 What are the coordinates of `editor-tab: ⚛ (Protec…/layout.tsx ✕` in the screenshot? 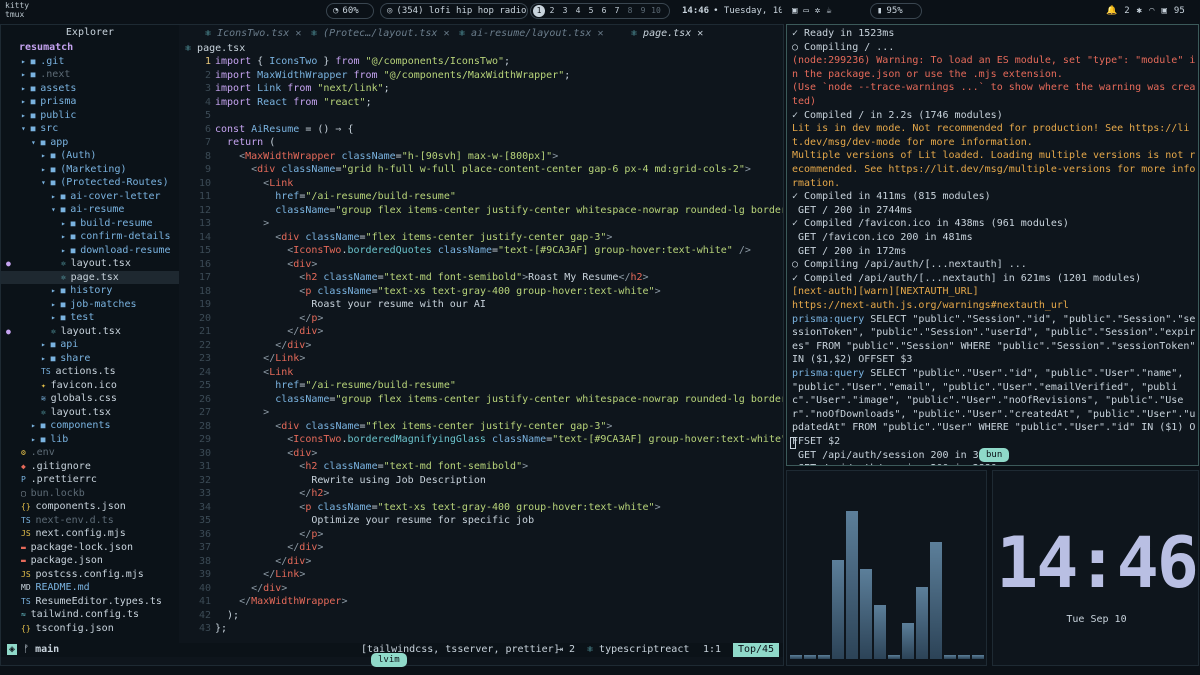 It's located at (380, 33).